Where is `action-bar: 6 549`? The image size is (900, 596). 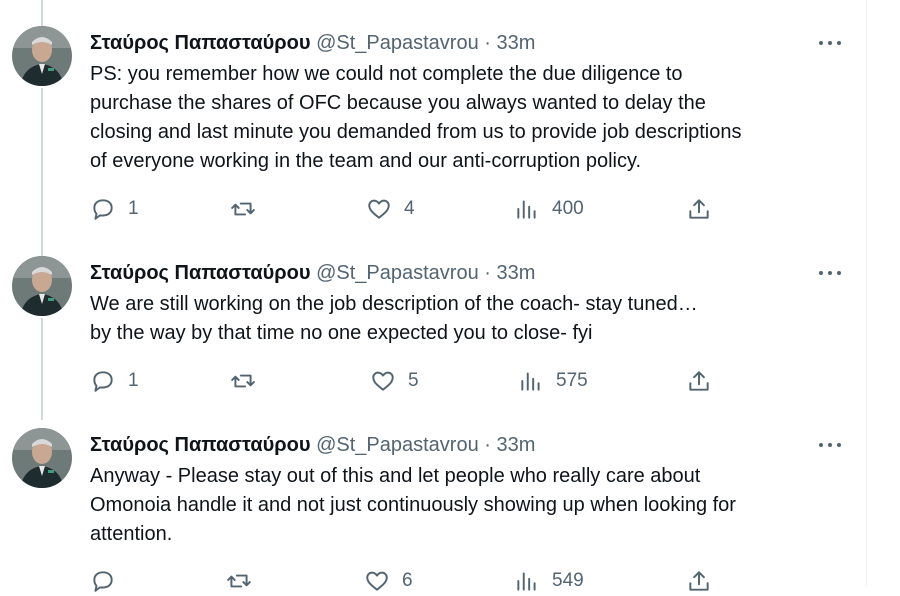 action-bar: 6 549 is located at coordinates (410, 581).